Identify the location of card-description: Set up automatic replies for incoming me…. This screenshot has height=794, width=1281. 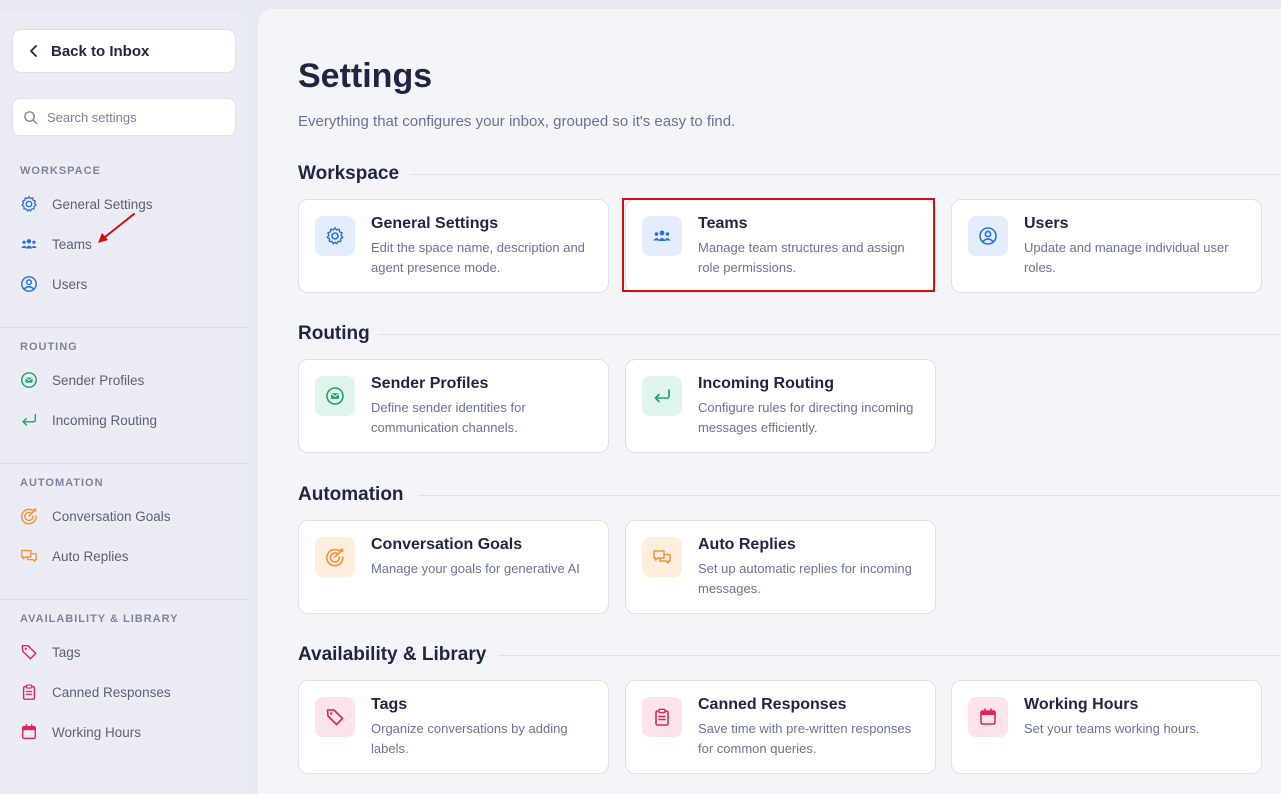
(805, 578).